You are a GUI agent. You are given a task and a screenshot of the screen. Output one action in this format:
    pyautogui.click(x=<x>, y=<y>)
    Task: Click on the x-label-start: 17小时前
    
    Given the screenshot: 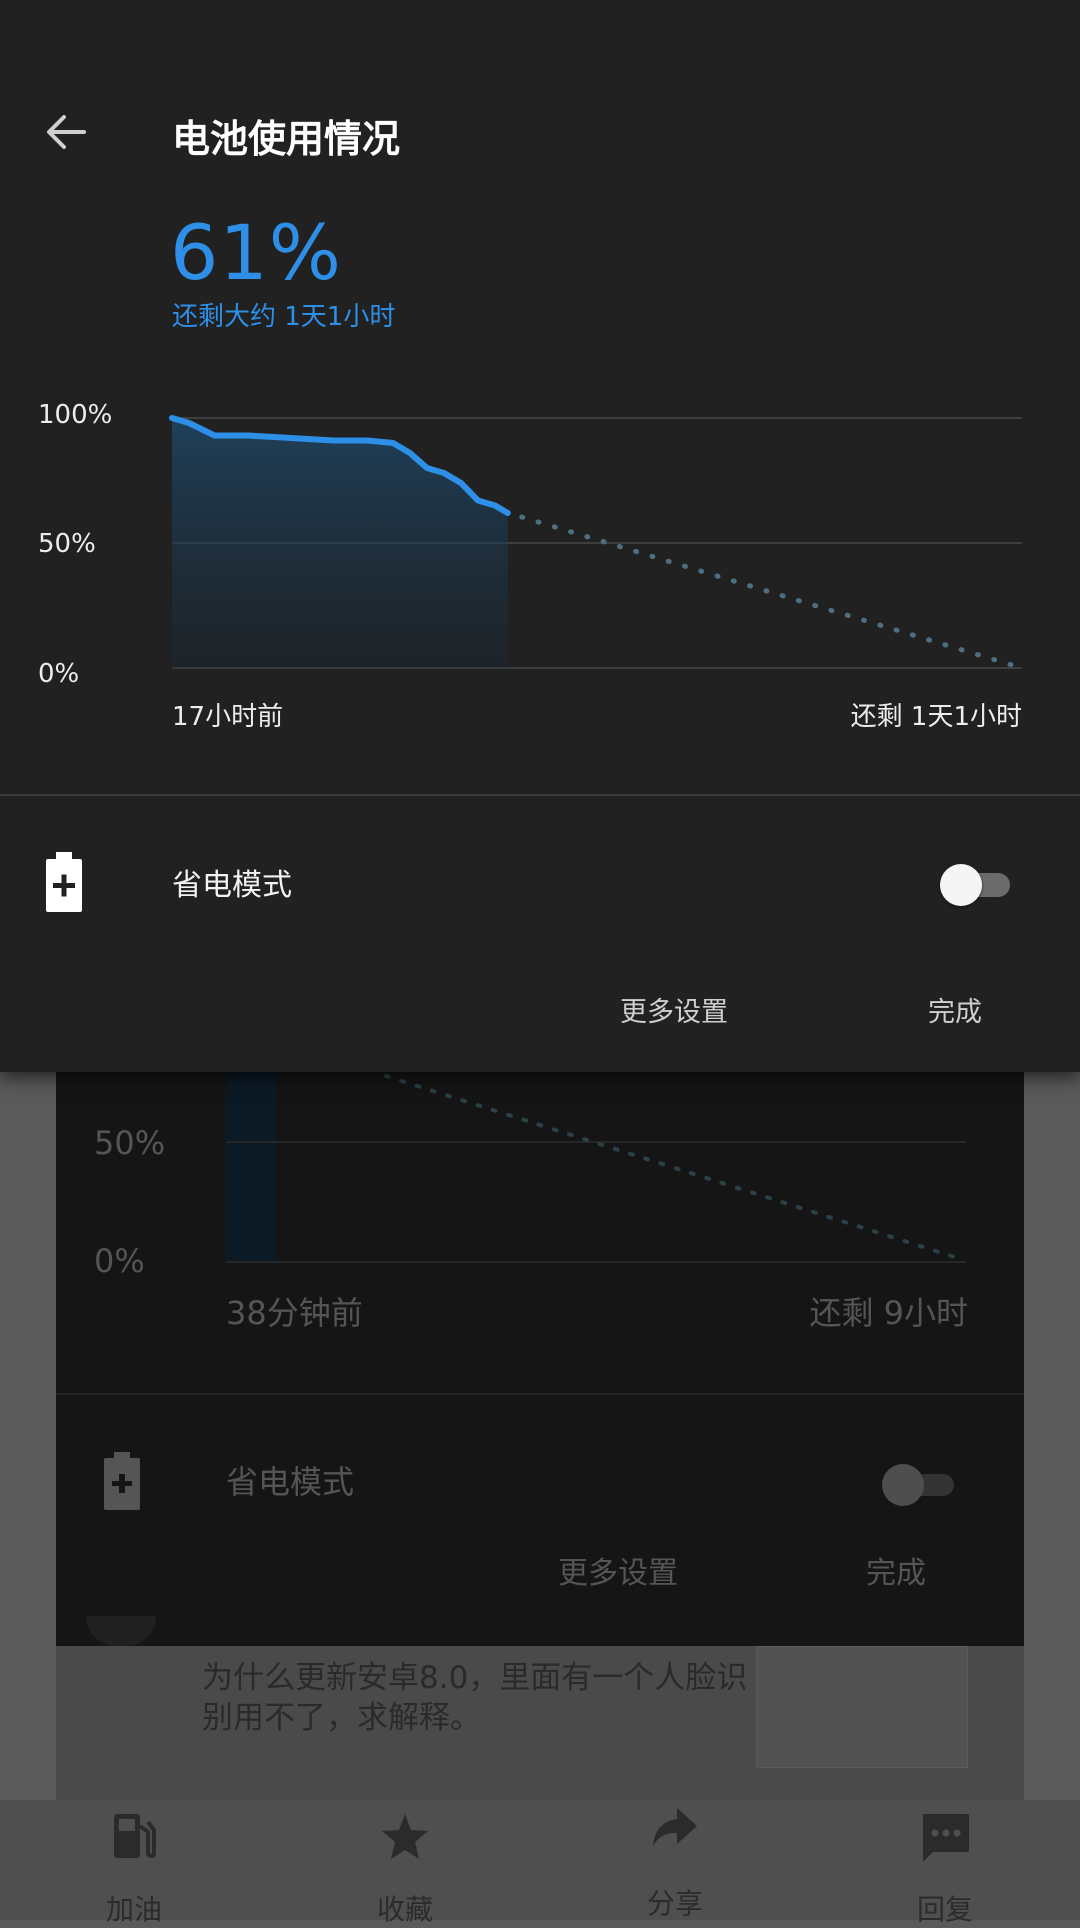 What is the action you would take?
    pyautogui.click(x=228, y=717)
    